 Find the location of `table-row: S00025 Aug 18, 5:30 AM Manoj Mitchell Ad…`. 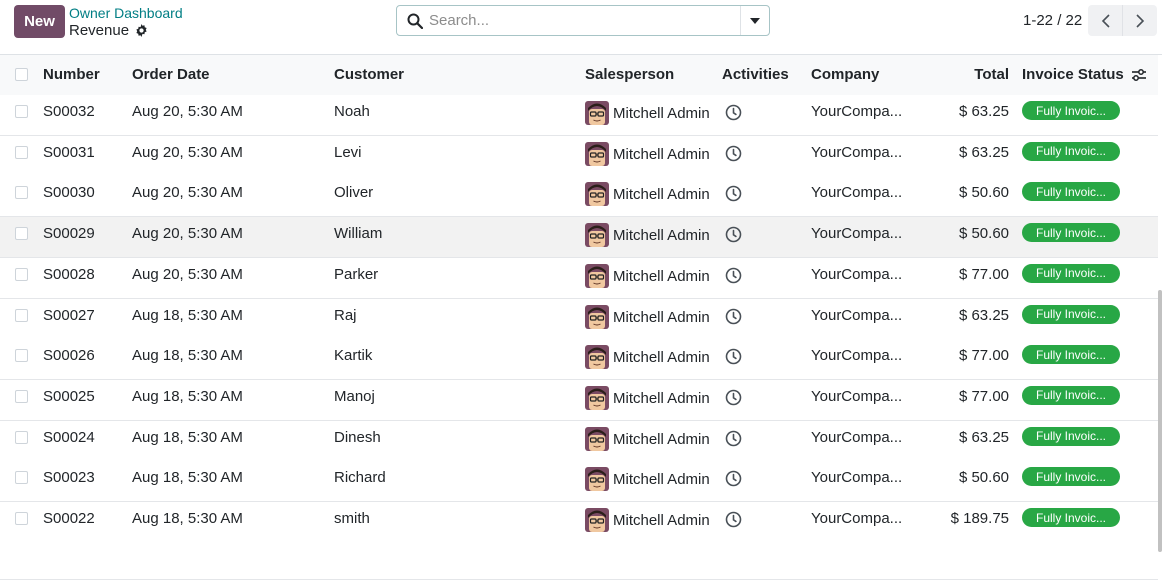

table-row: S00025 Aug 18, 5:30 AM Manoj Mitchell Ad… is located at coordinates (579, 400).